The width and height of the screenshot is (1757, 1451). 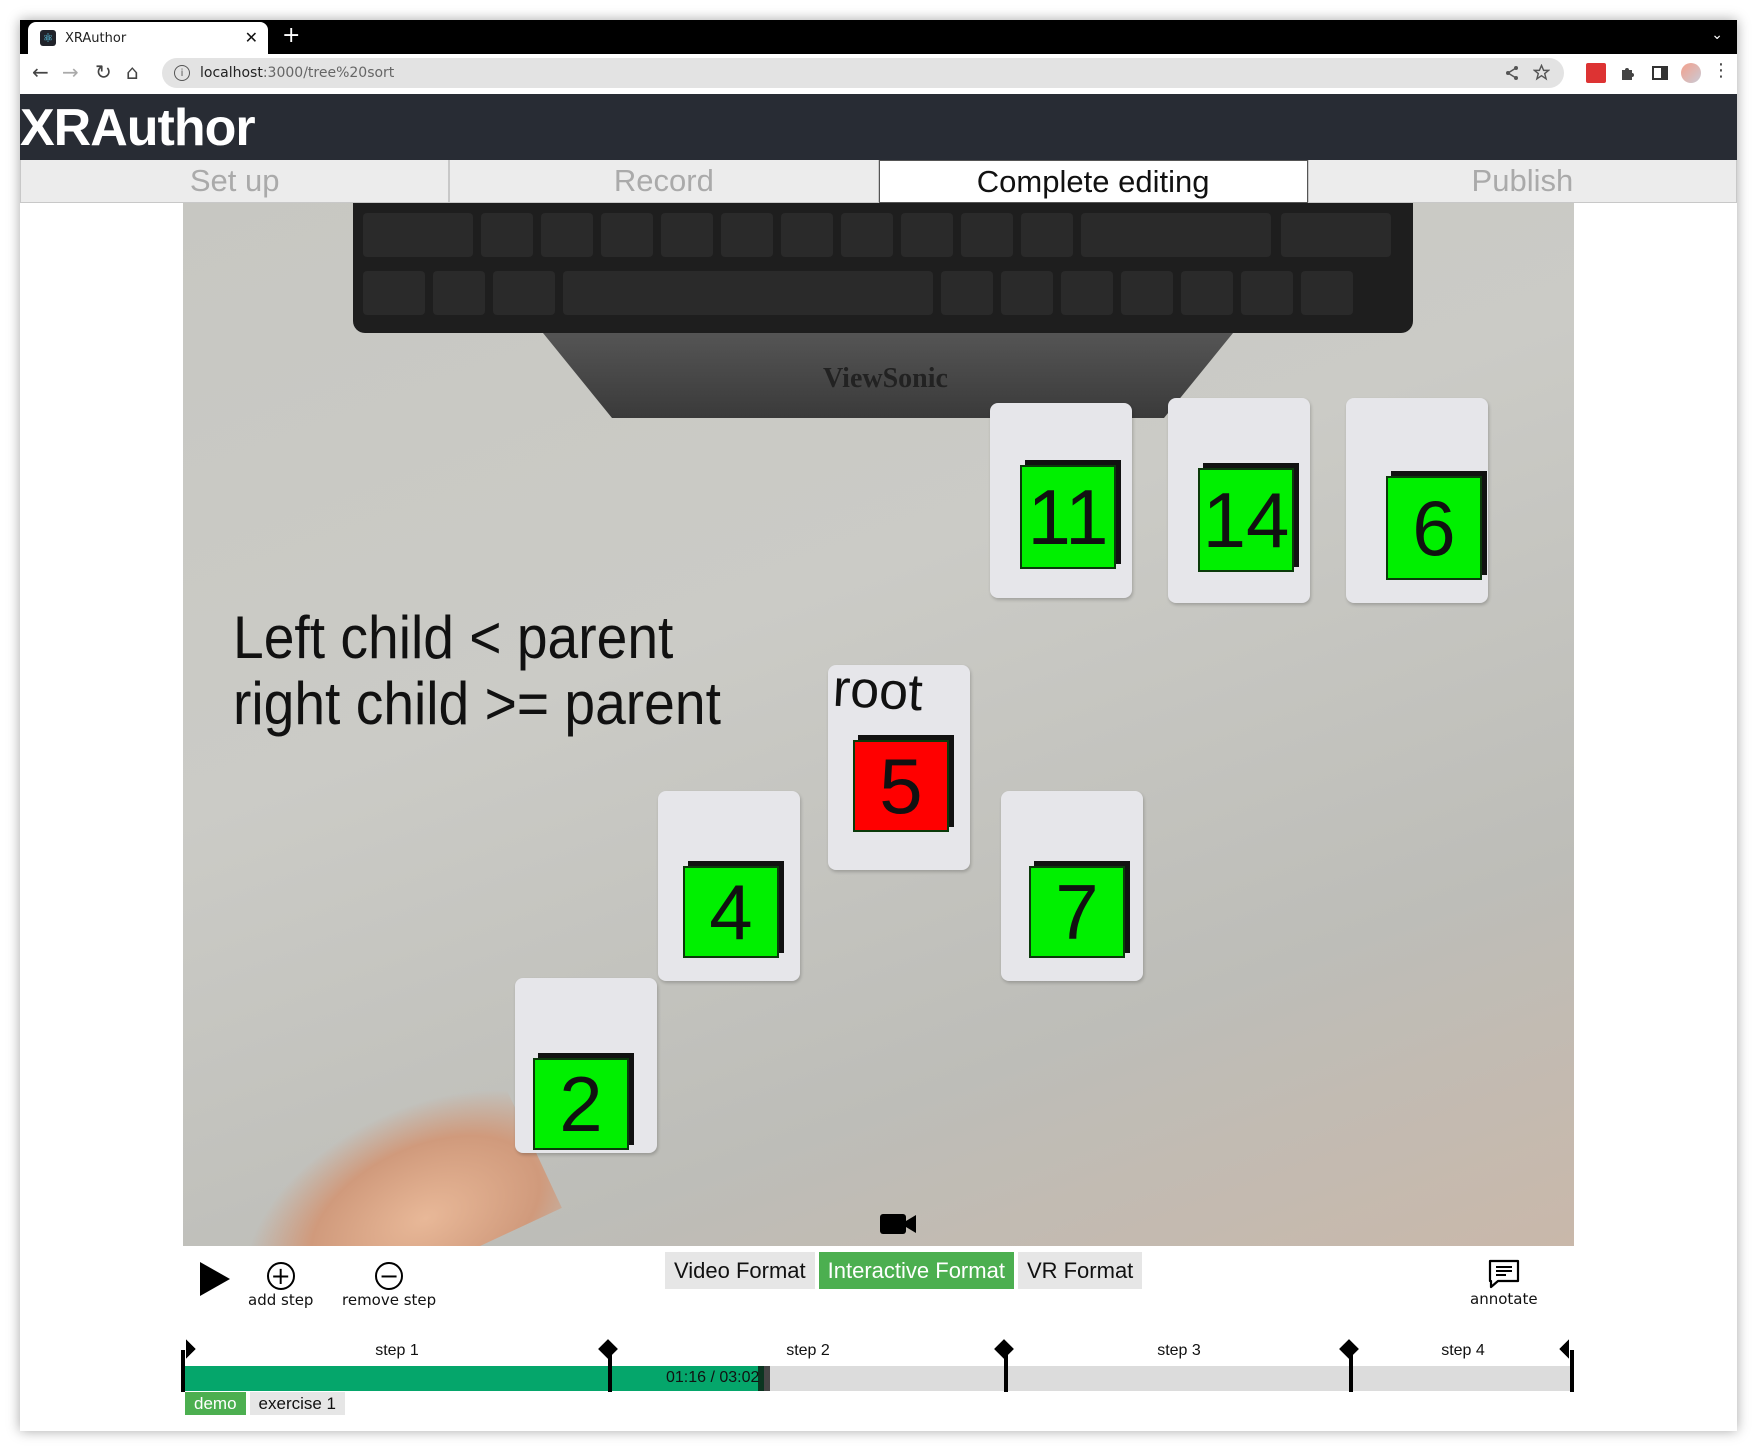 I want to click on tab-set-up: Set up, so click(x=235, y=181).